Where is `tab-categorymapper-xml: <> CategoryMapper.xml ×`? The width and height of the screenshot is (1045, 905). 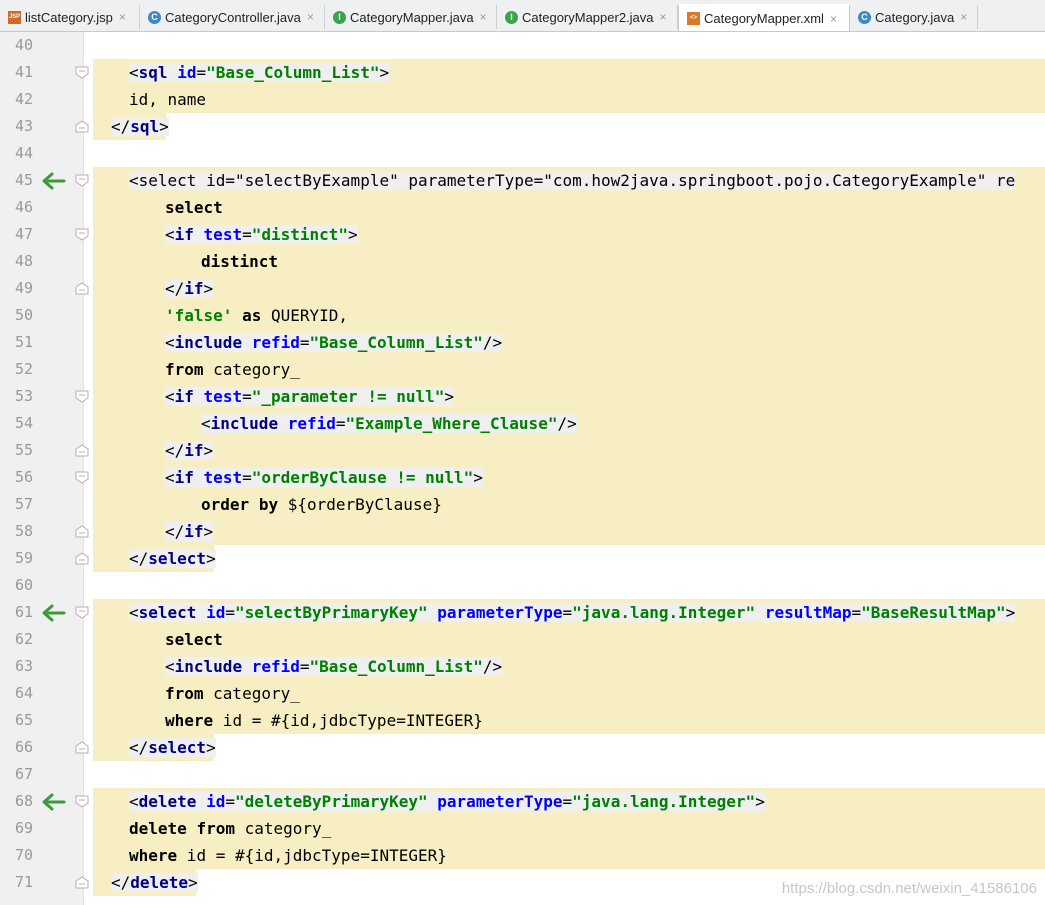 tab-categorymapper-xml: <> CategoryMapper.xml × is located at coordinates (764, 17).